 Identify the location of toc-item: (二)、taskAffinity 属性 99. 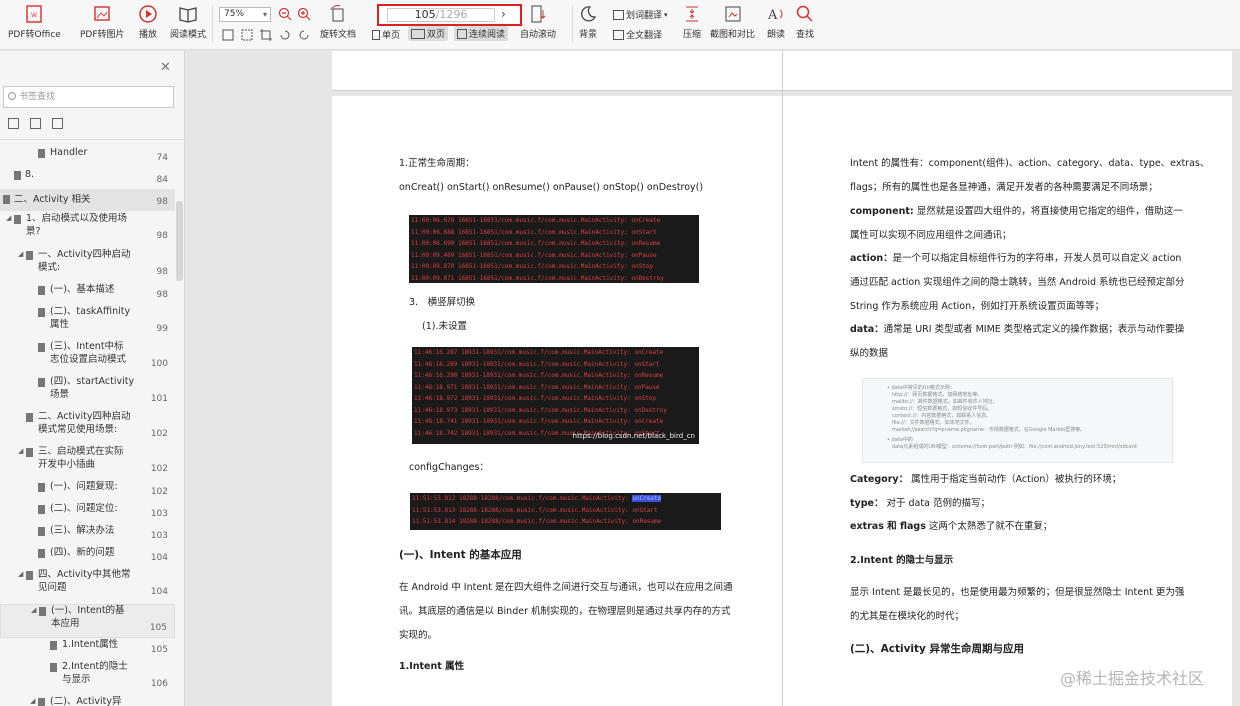
(87, 323).